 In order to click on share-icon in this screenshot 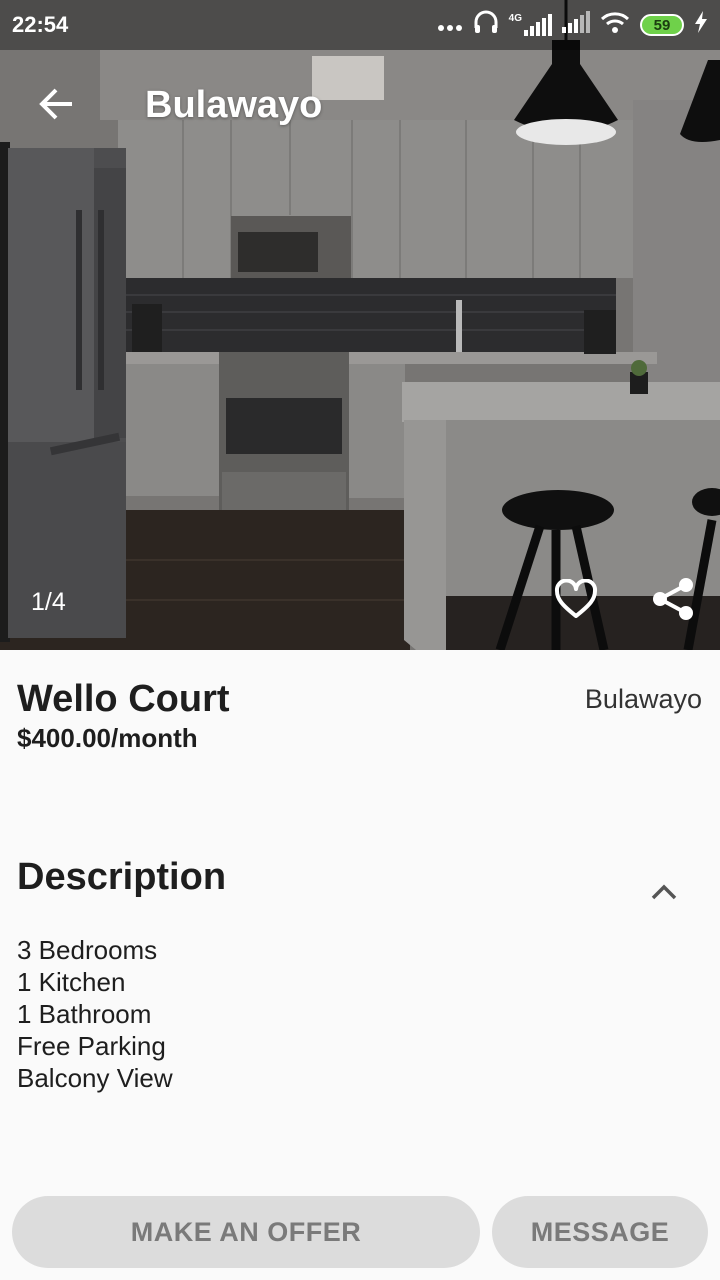, I will do `click(673, 601)`.